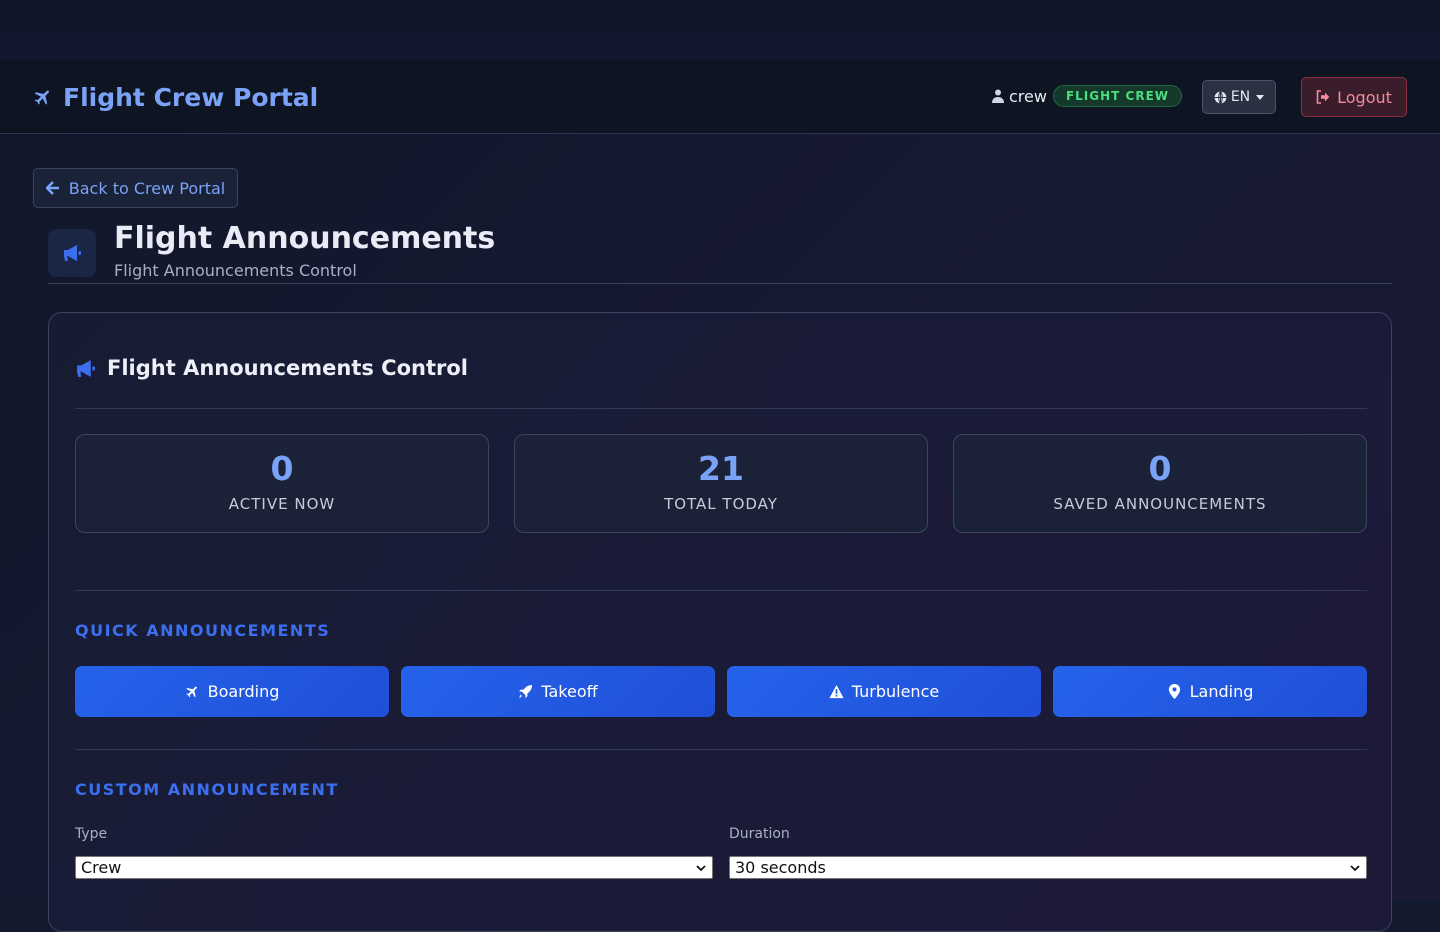  Describe the element at coordinates (1323, 97) in the screenshot. I see `logout-icon` at that location.